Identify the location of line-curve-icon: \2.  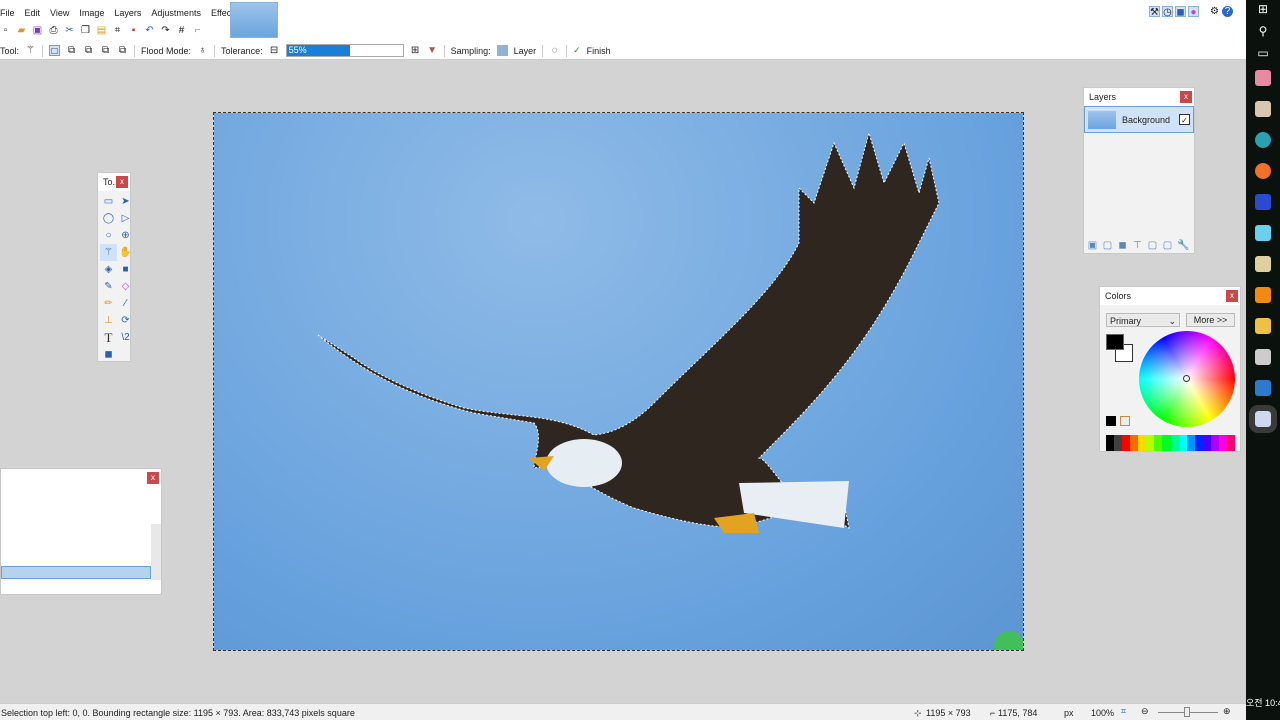
(125, 337).